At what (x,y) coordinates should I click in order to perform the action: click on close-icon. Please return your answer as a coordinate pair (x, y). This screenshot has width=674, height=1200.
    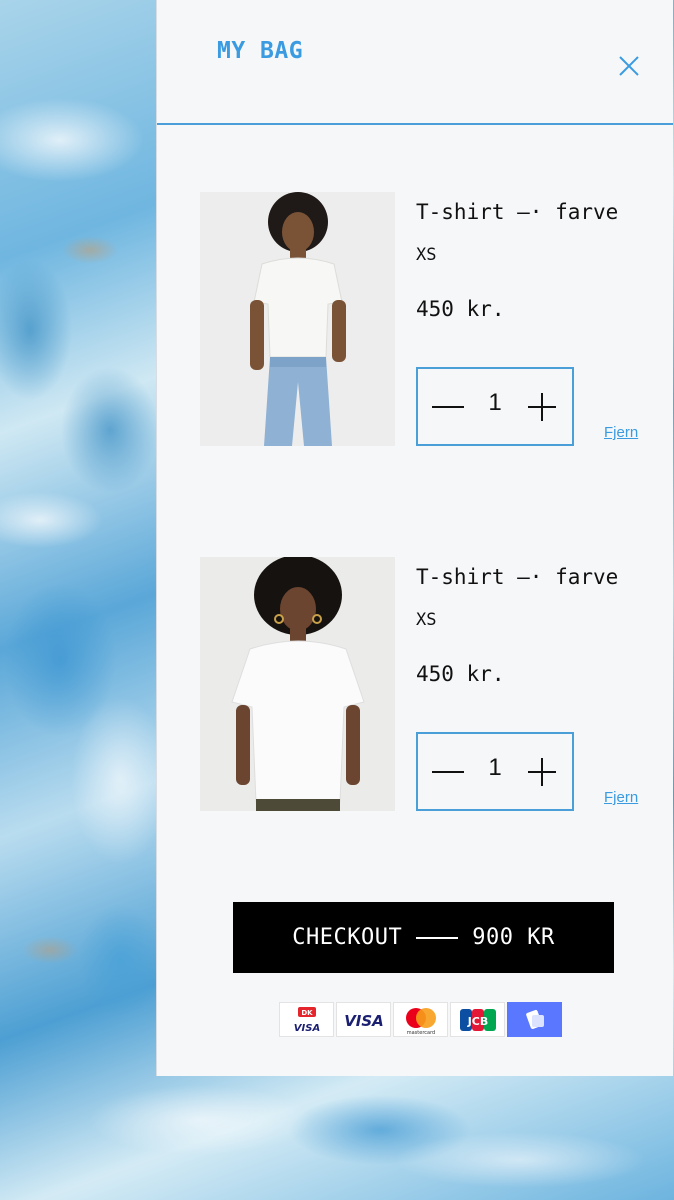
    Looking at the image, I should click on (629, 66).